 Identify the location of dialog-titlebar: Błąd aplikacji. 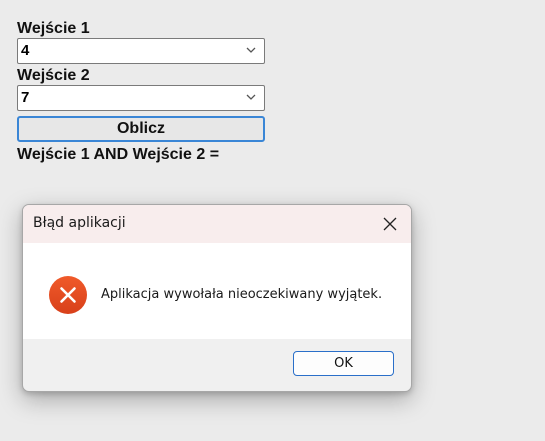
(217, 224).